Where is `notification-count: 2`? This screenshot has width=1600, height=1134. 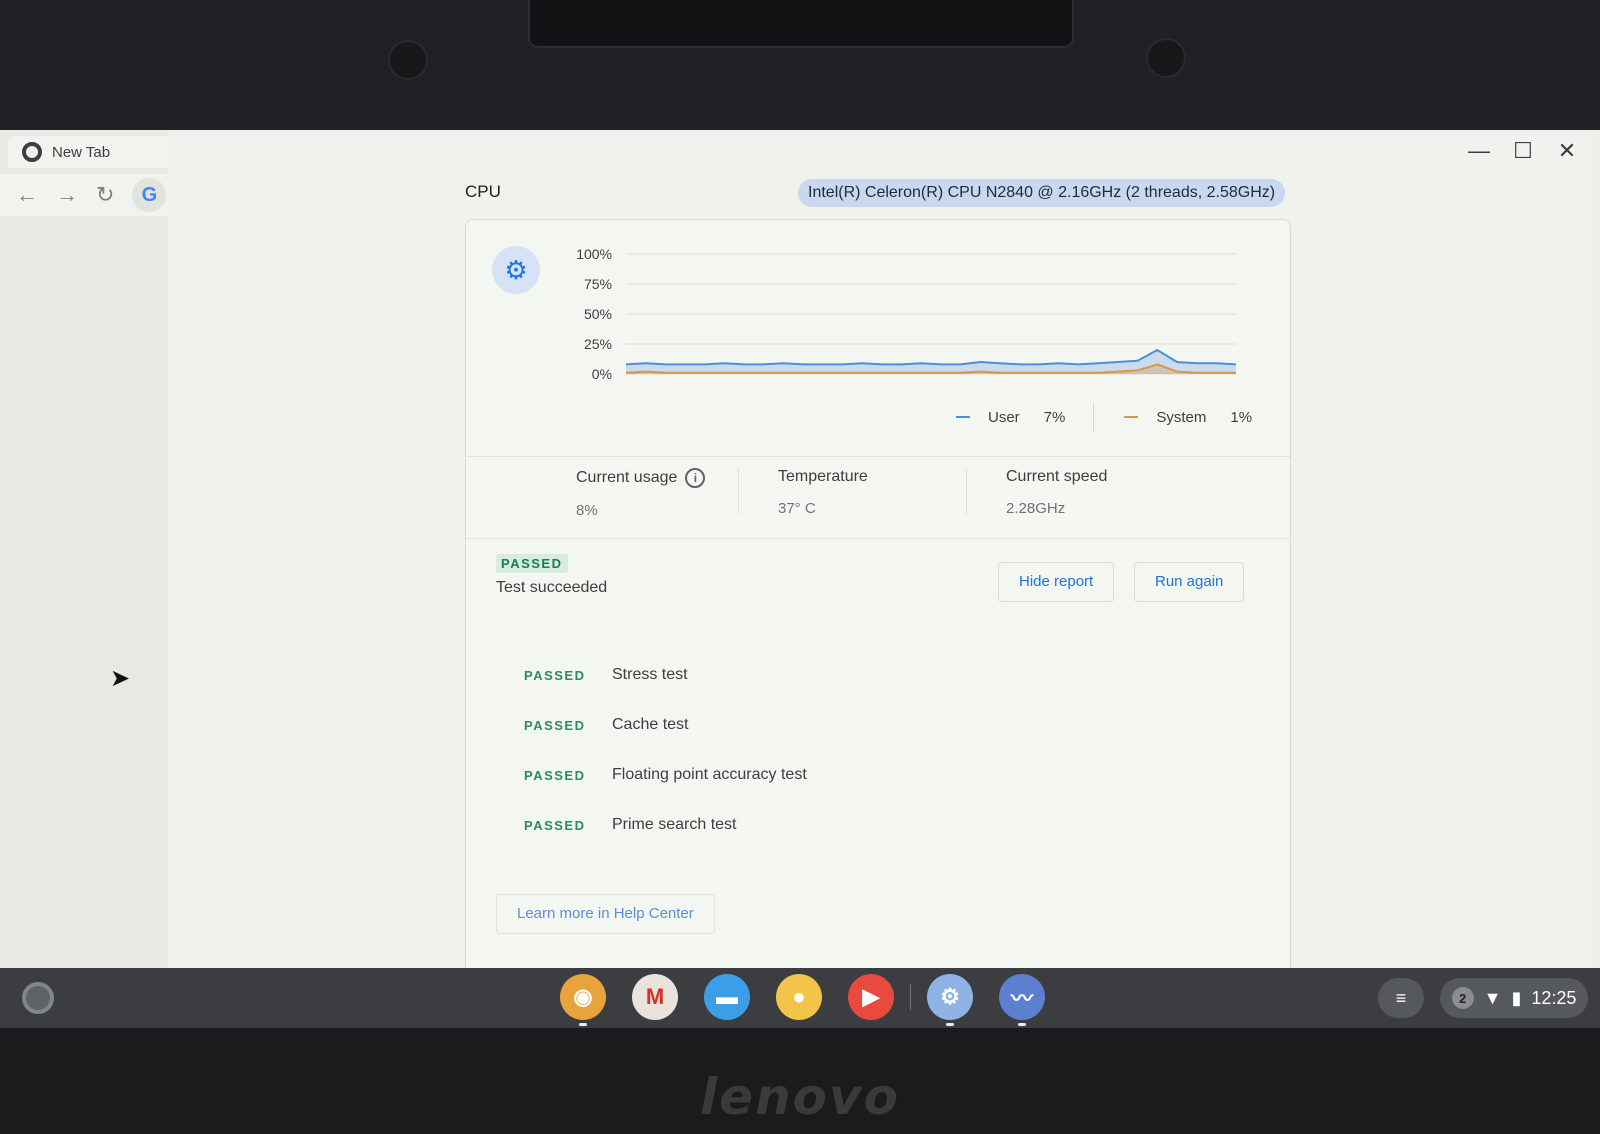 notification-count: 2 is located at coordinates (1462, 998).